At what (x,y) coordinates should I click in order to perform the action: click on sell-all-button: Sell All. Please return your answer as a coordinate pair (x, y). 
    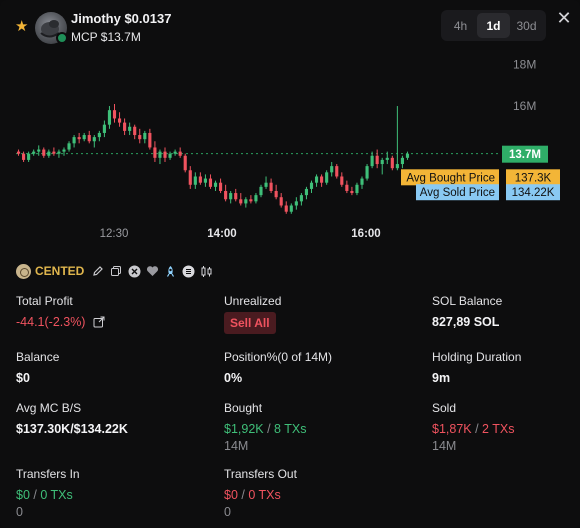
    Looking at the image, I should click on (250, 323).